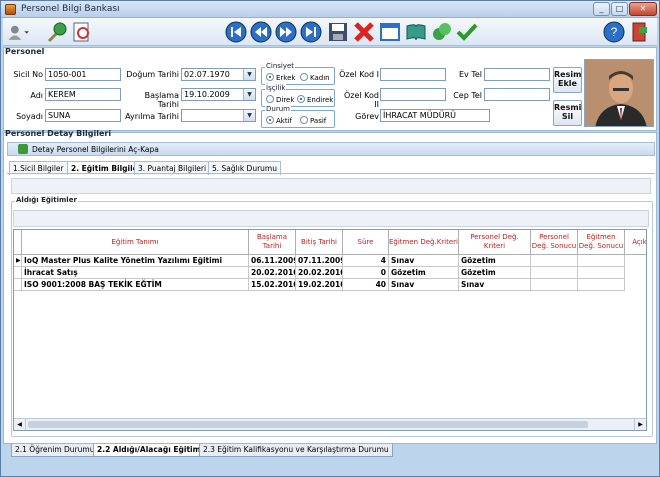  What do you see at coordinates (338, 32) in the screenshot?
I see `save-icon` at bounding box center [338, 32].